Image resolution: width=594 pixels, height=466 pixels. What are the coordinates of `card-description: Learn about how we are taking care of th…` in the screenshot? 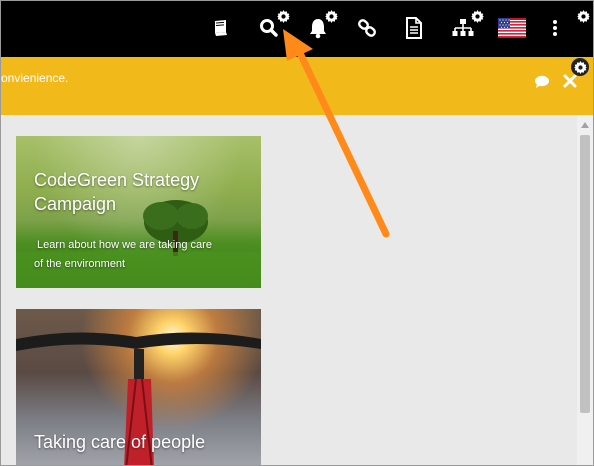 It's located at (123, 254).